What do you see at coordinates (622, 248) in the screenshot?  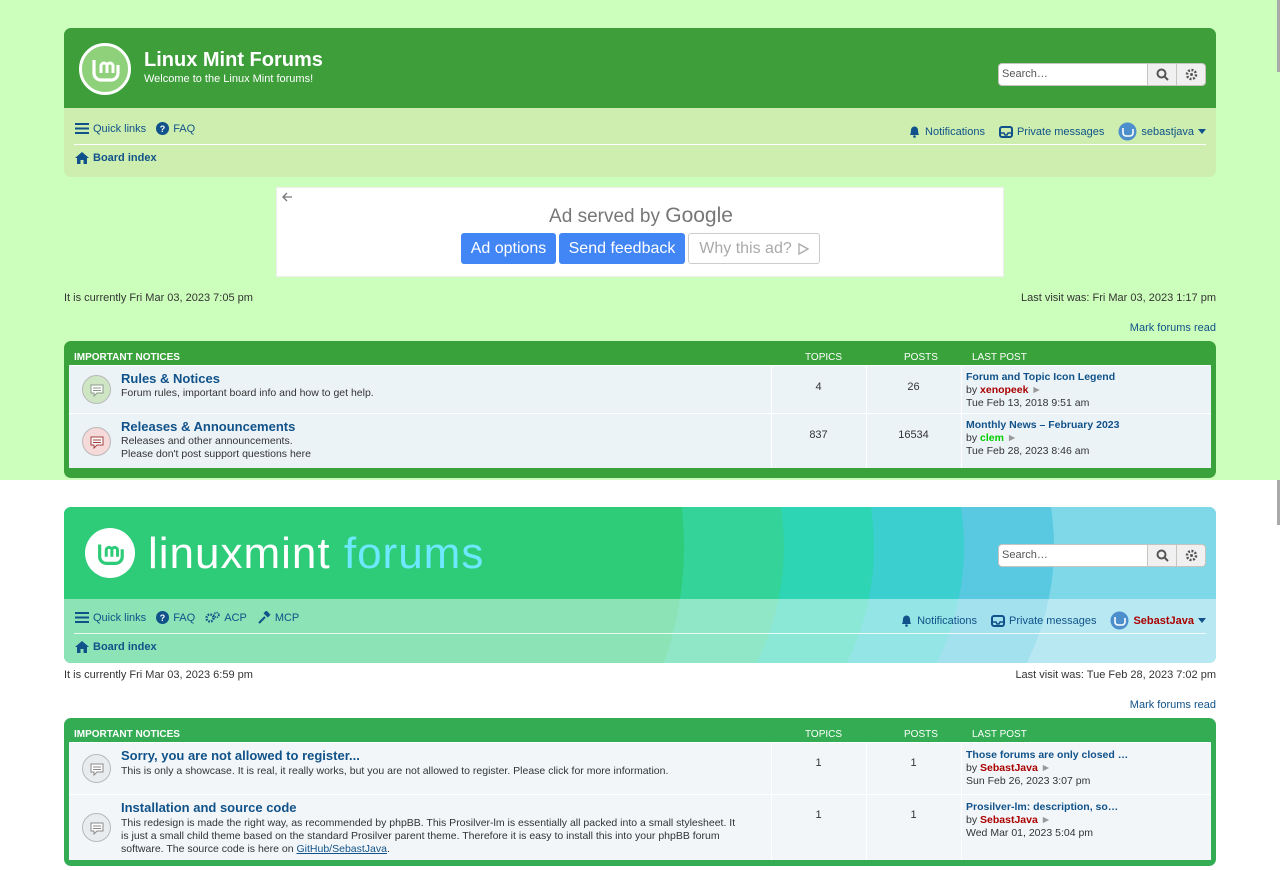 I see `send-feedback-button: Send feedback` at bounding box center [622, 248].